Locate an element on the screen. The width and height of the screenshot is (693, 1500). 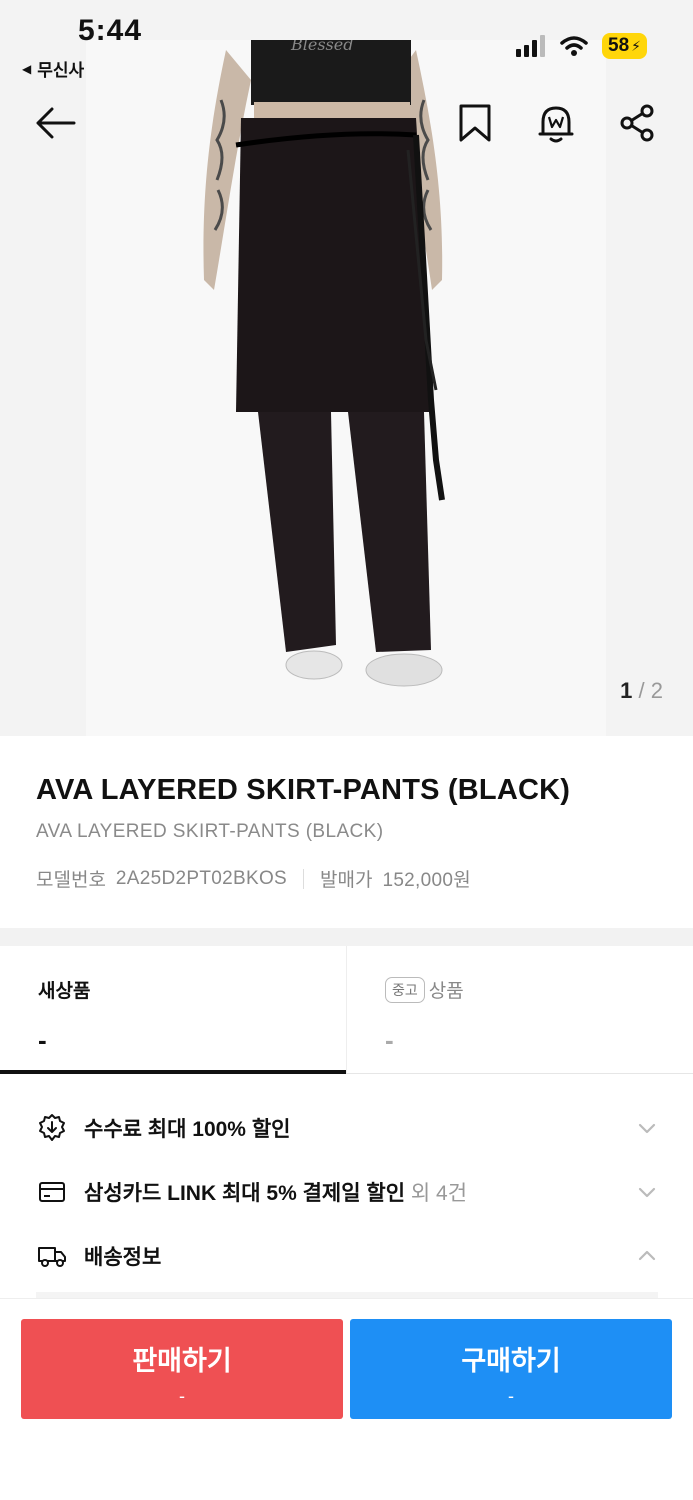
bookmark-button is located at coordinates (475, 123).